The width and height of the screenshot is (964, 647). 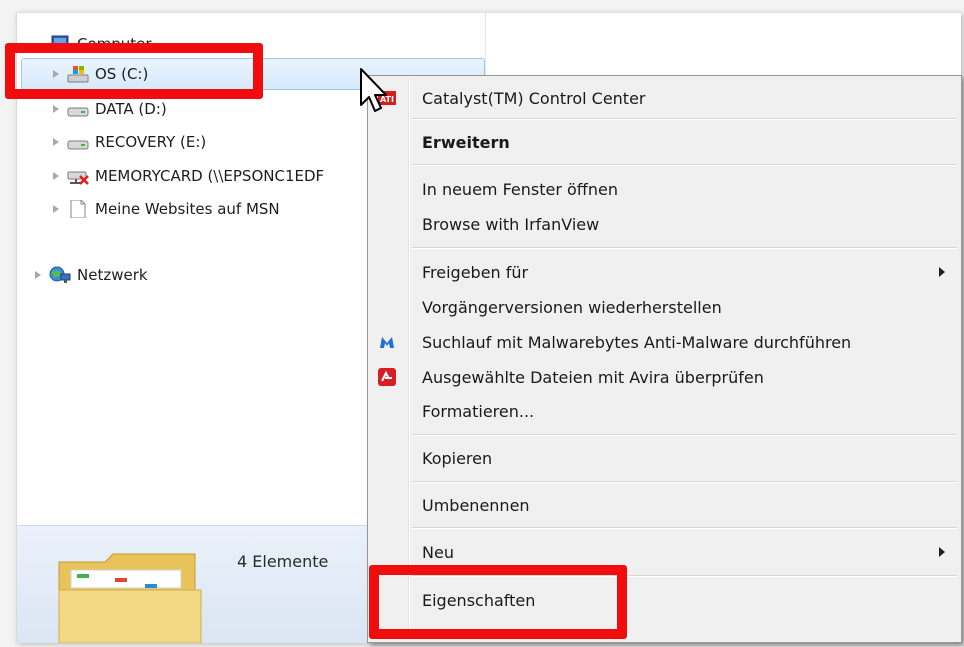 I want to click on menu-item-restore-versions: Vorgängerversionen wiederherstellen, so click(x=664, y=307).